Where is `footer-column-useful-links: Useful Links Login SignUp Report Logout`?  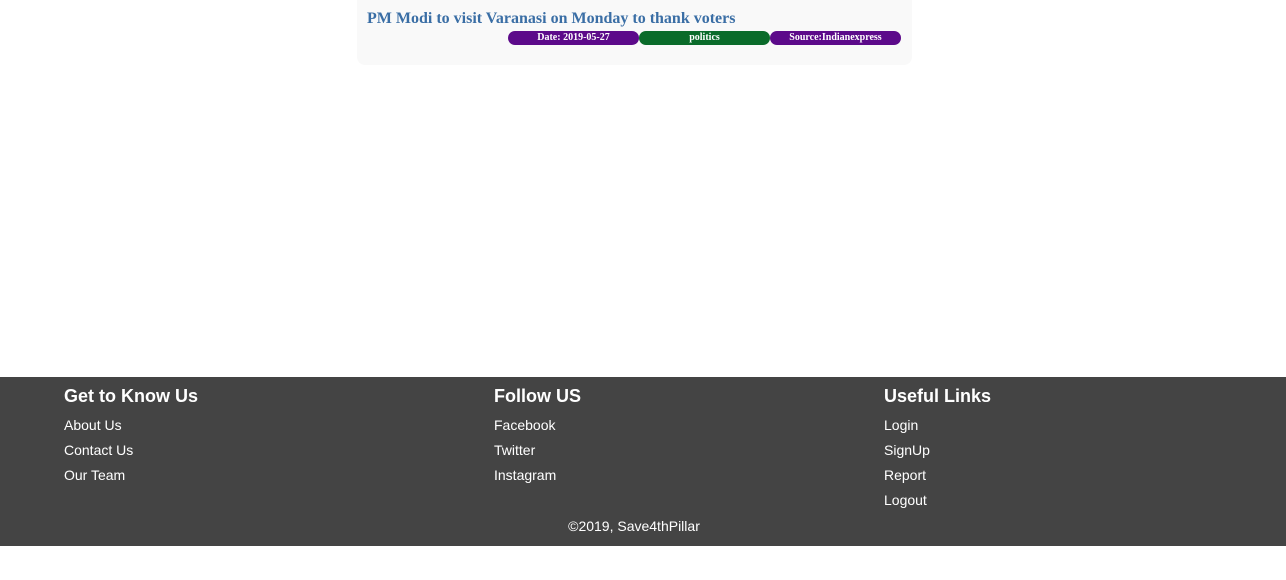 footer-column-useful-links: Useful Links Login SignUp Report Logout is located at coordinates (937, 449).